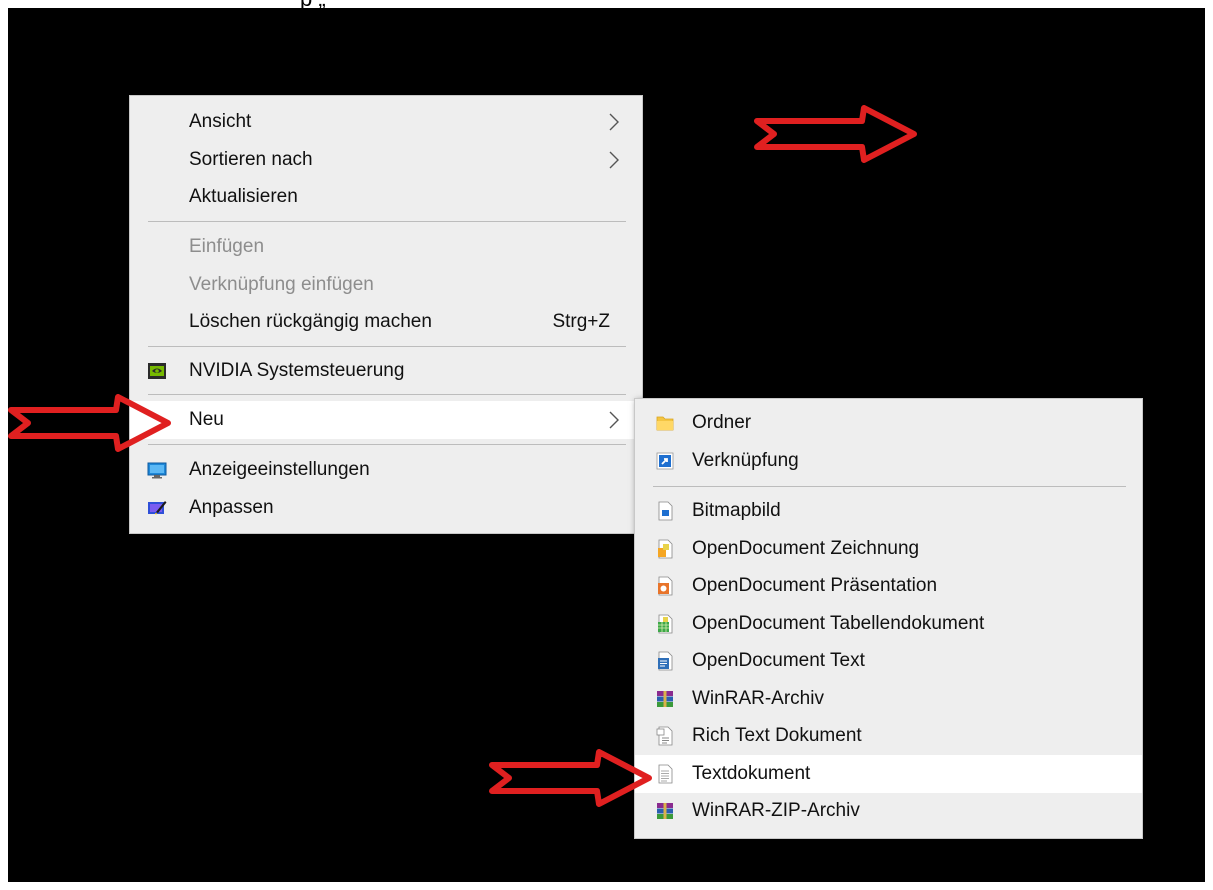 This screenshot has width=1213, height=890. What do you see at coordinates (838, 623) in the screenshot?
I see `menu-item-label: OpenDocument Tabellendokument` at bounding box center [838, 623].